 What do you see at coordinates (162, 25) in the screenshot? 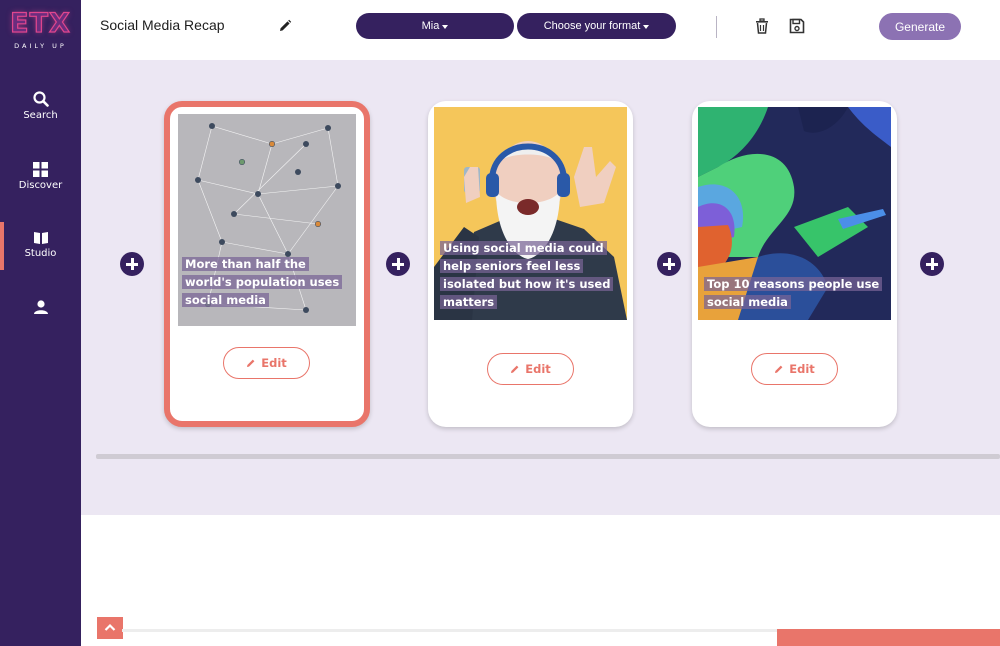
I see `page-title: Social Media Recap` at bounding box center [162, 25].